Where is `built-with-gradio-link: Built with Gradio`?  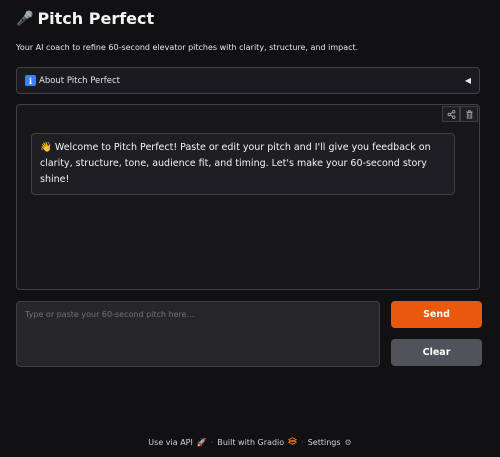
built-with-gradio-link: Built with Gradio is located at coordinates (250, 442).